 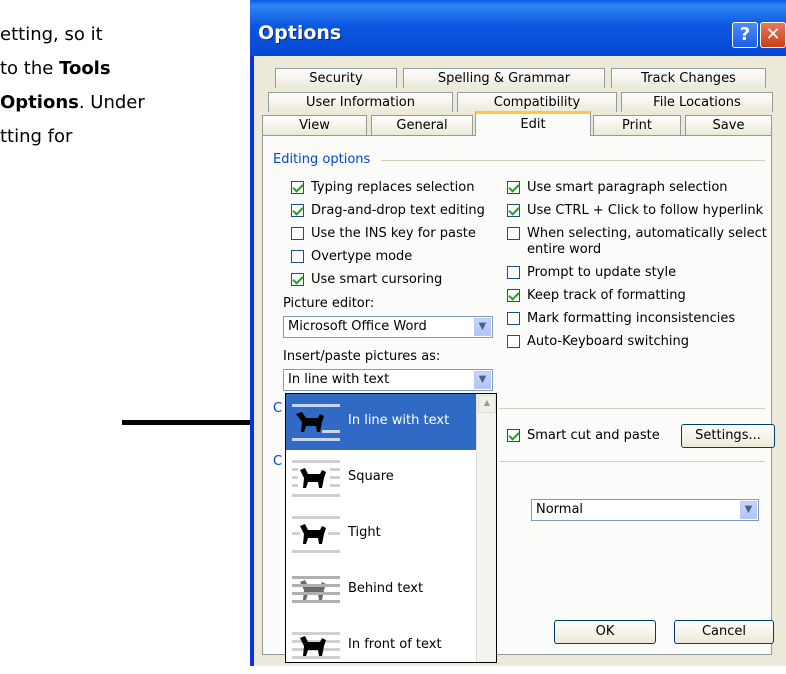 What do you see at coordinates (85, 68) in the screenshot?
I see `doc-line-2b: Tools` at bounding box center [85, 68].